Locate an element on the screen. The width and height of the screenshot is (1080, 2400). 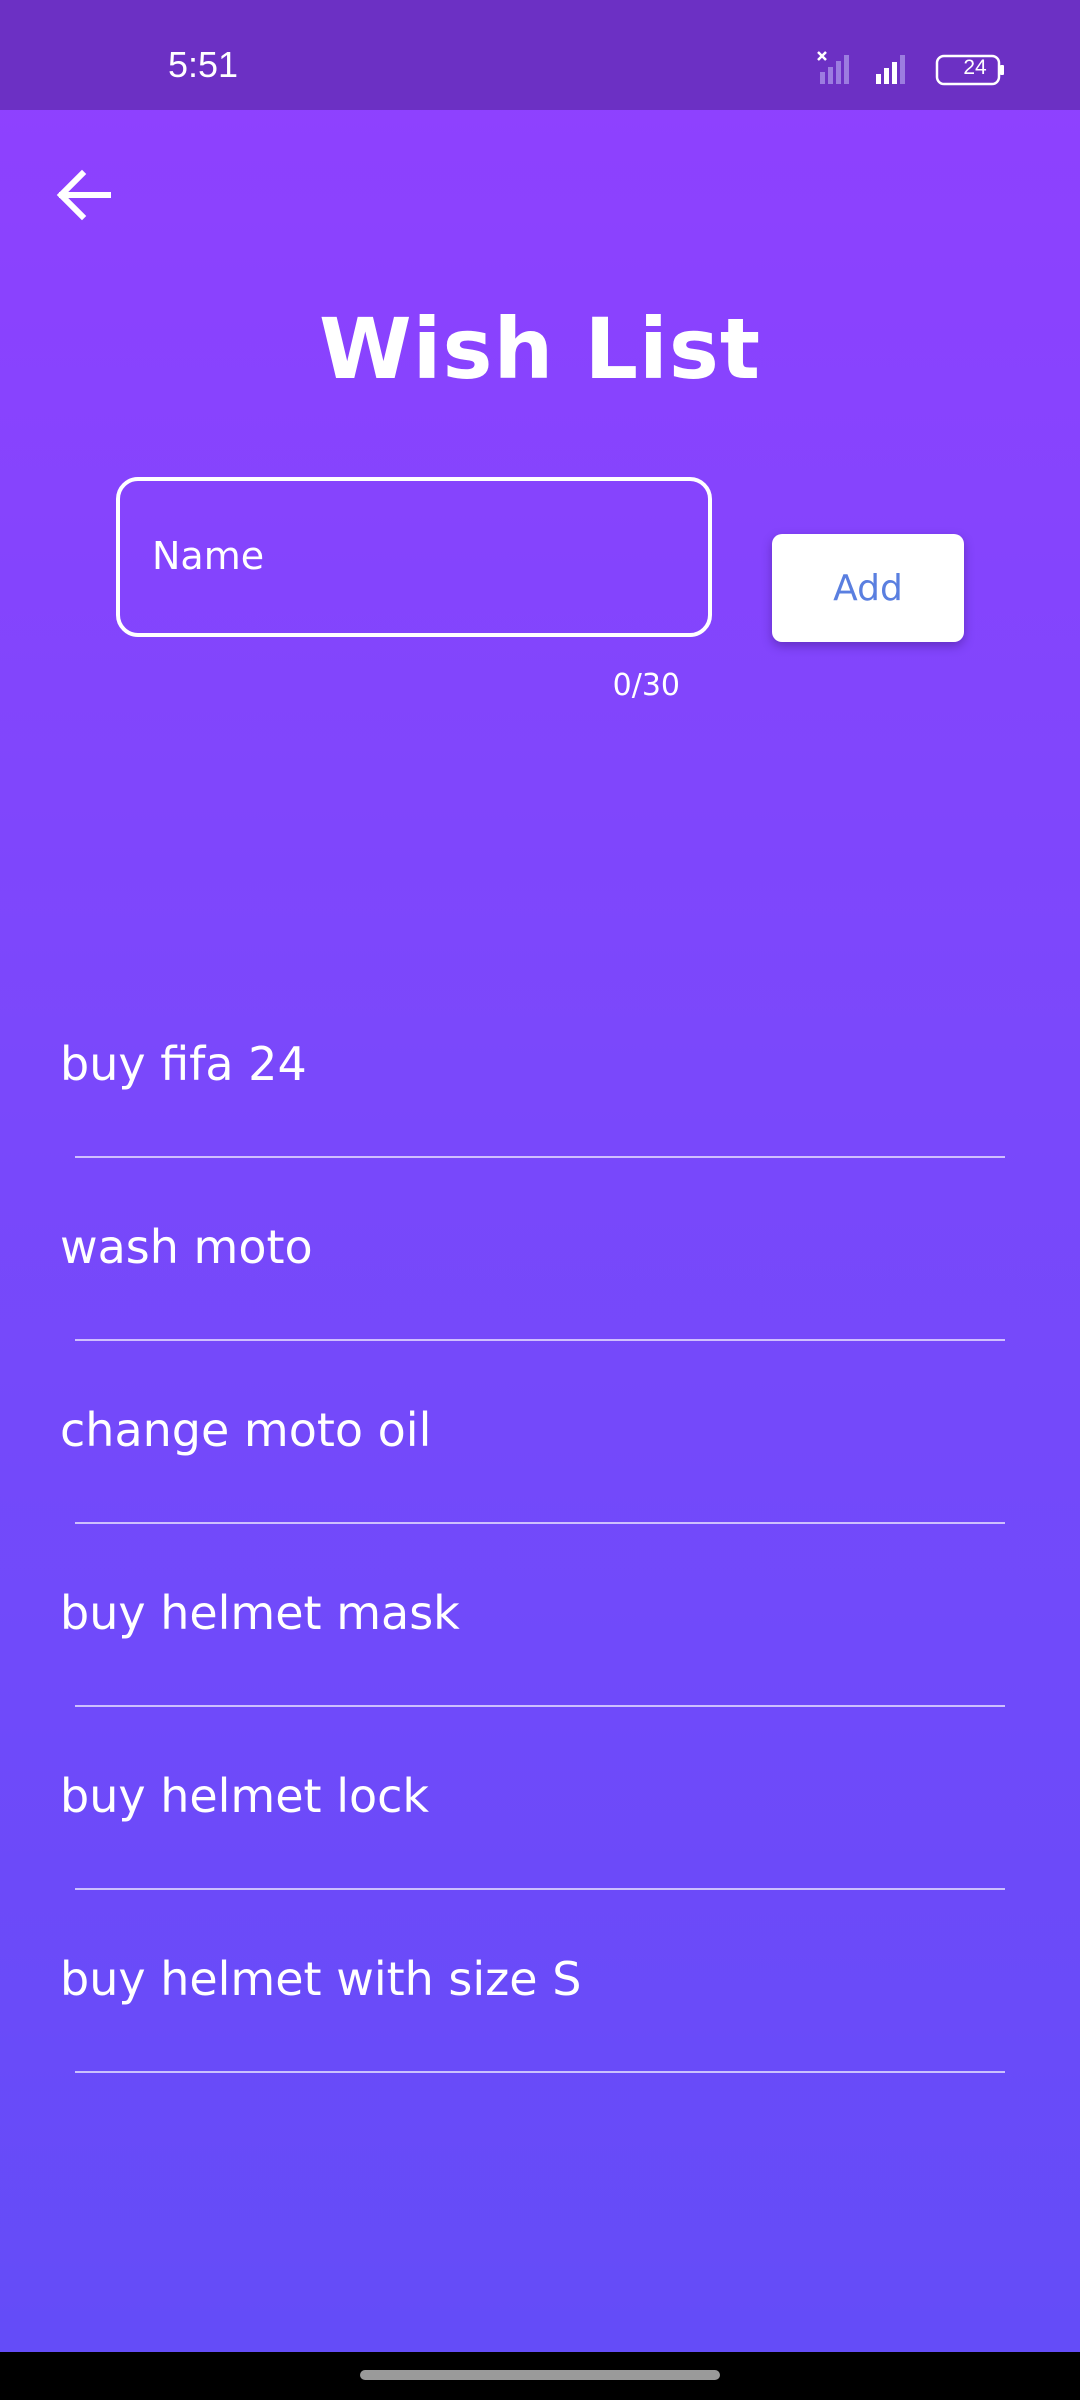
name-input is located at coordinates (412, 556).